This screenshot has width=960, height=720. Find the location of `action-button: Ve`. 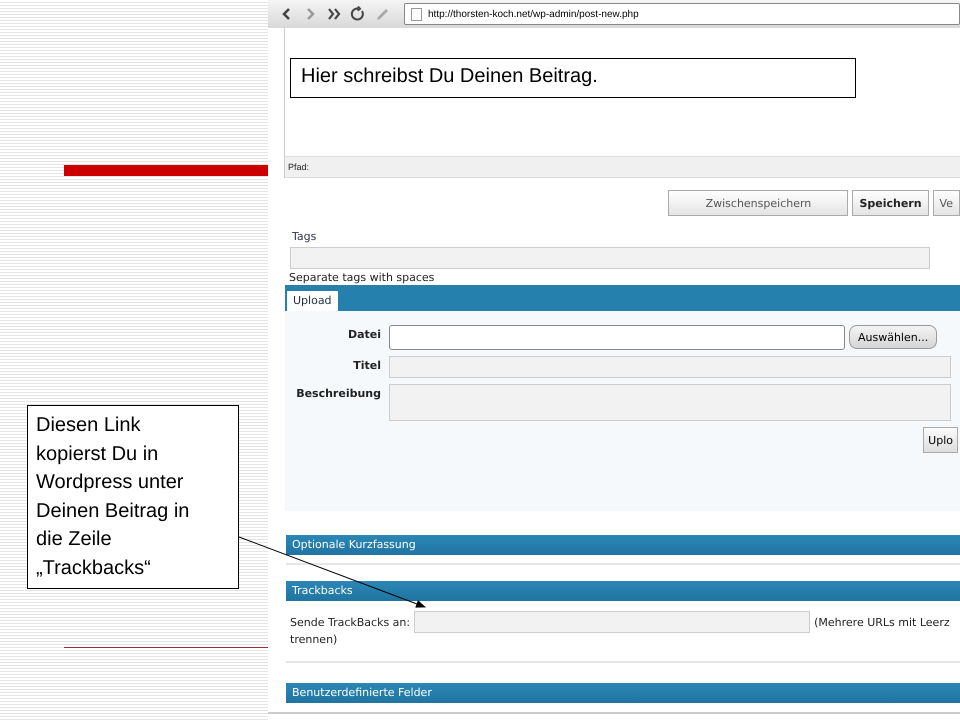

action-button: Ve is located at coordinates (946, 203).